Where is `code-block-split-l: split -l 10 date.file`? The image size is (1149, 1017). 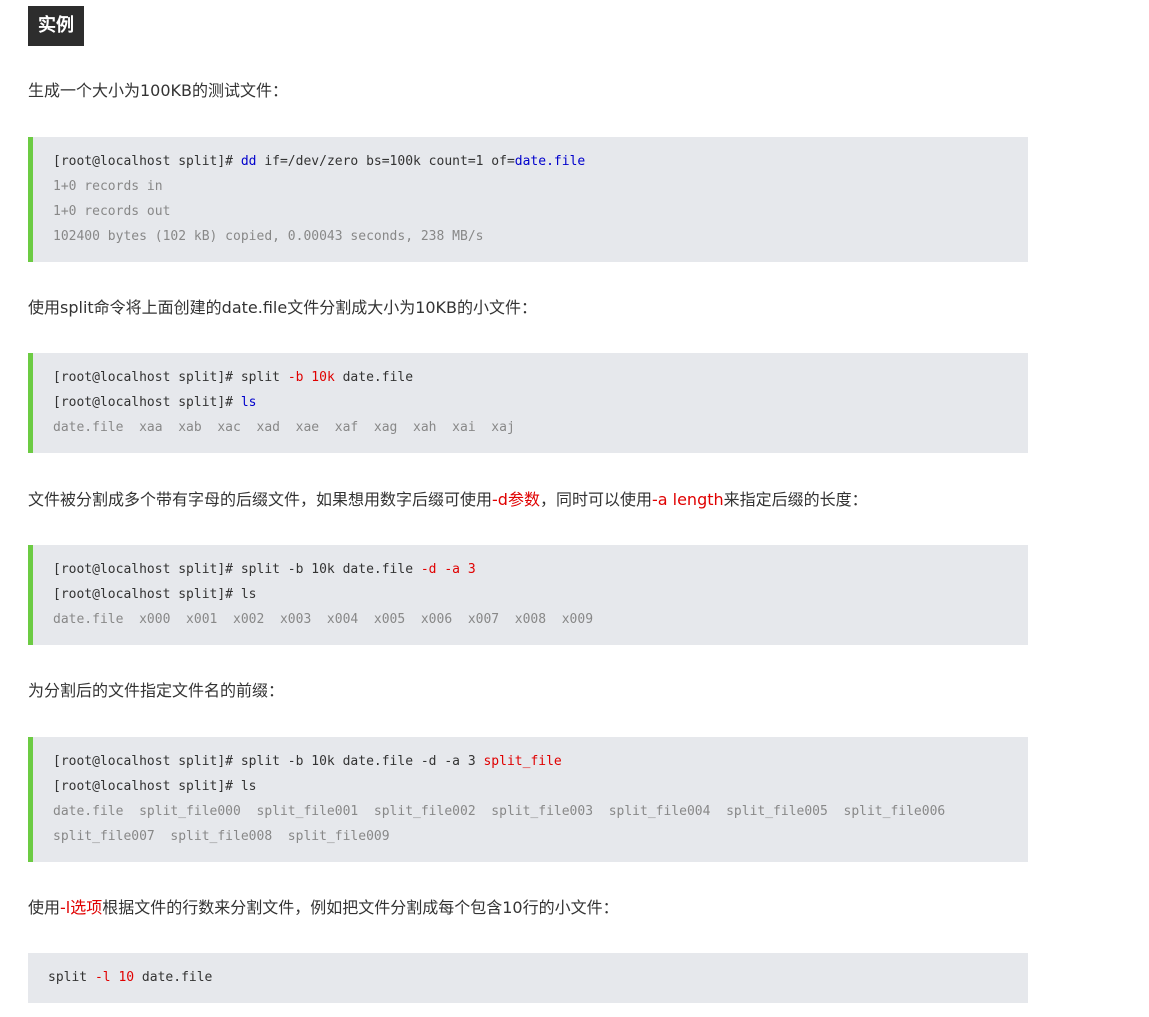
code-block-split-l: split -l 10 date.file is located at coordinates (528, 978).